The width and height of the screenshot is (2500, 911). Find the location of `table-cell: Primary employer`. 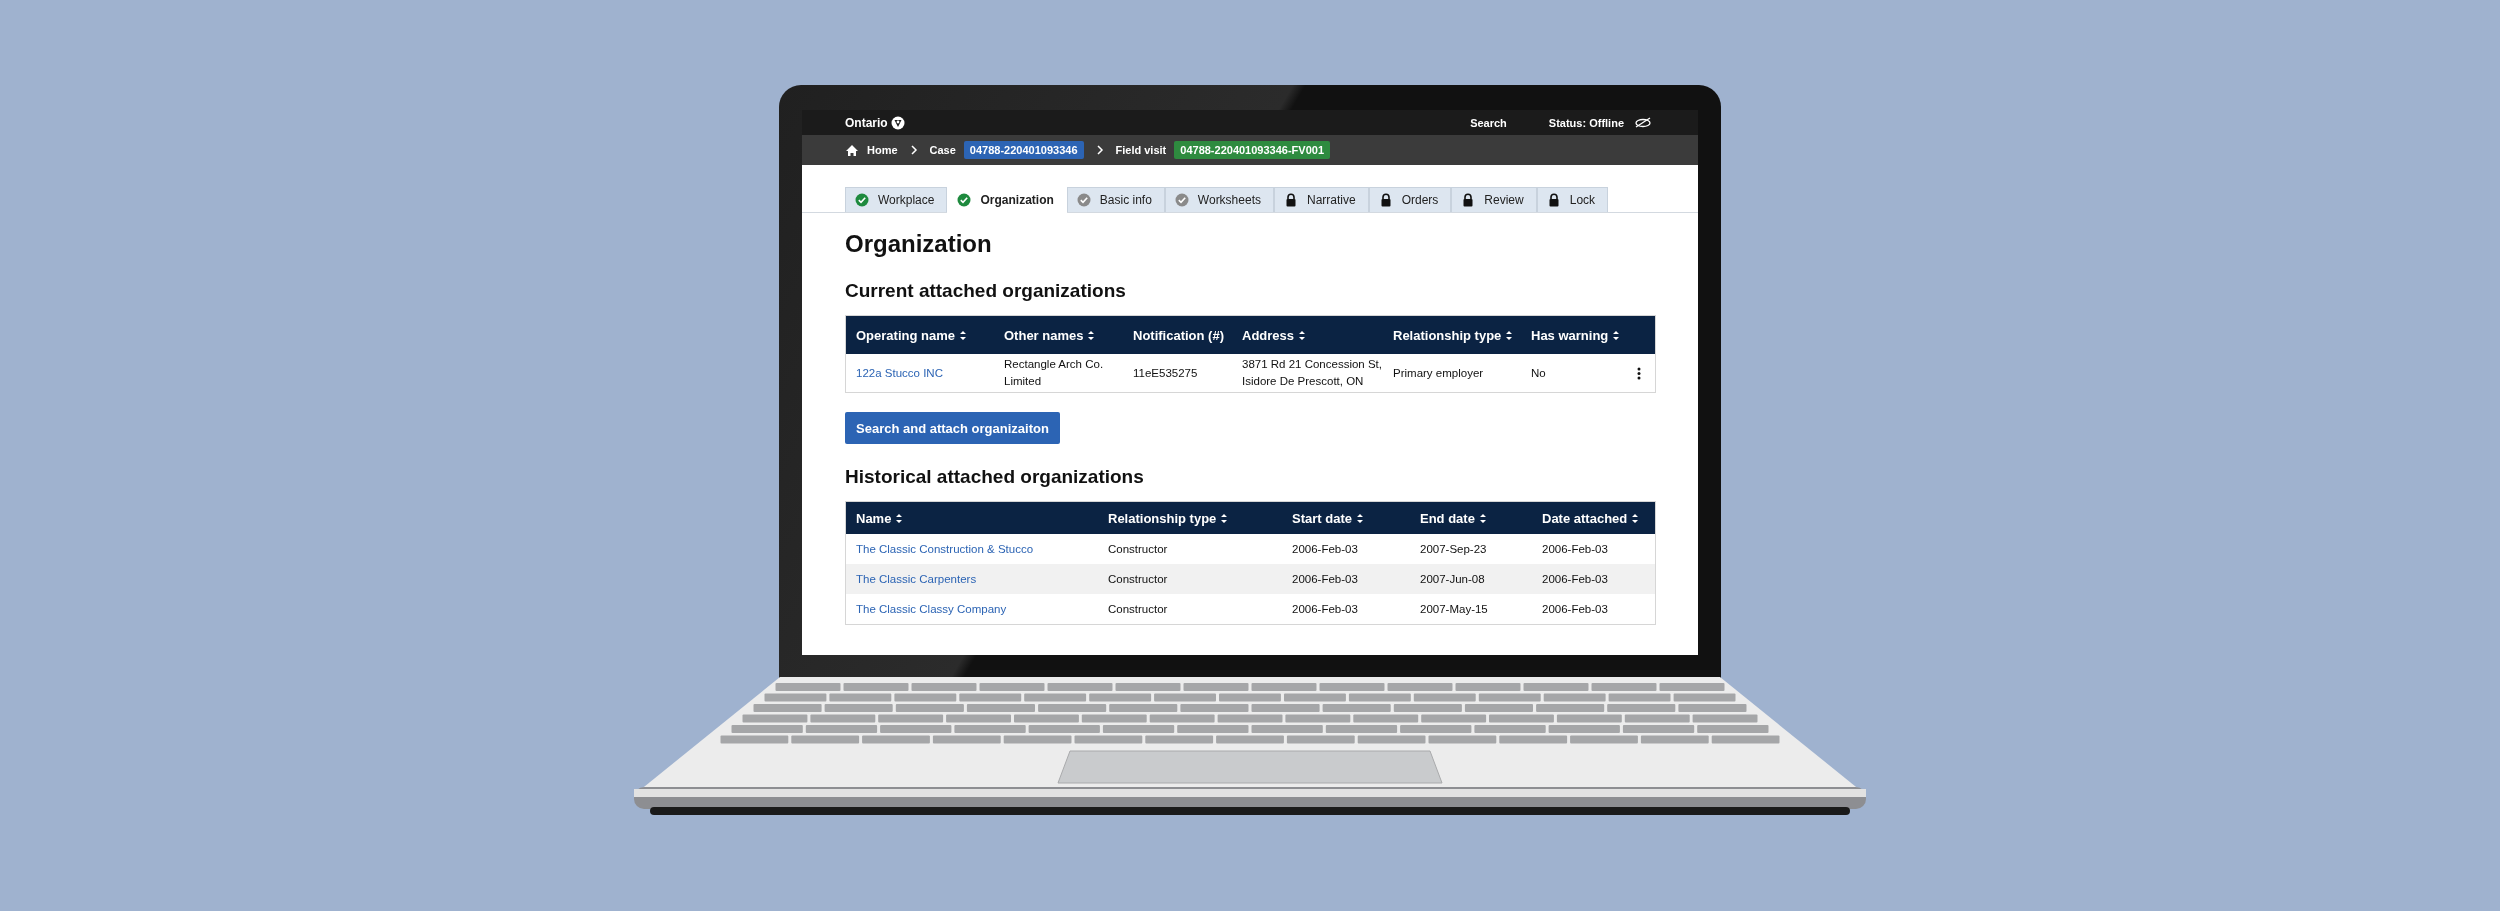

table-cell: Primary employer is located at coordinates (1438, 372).